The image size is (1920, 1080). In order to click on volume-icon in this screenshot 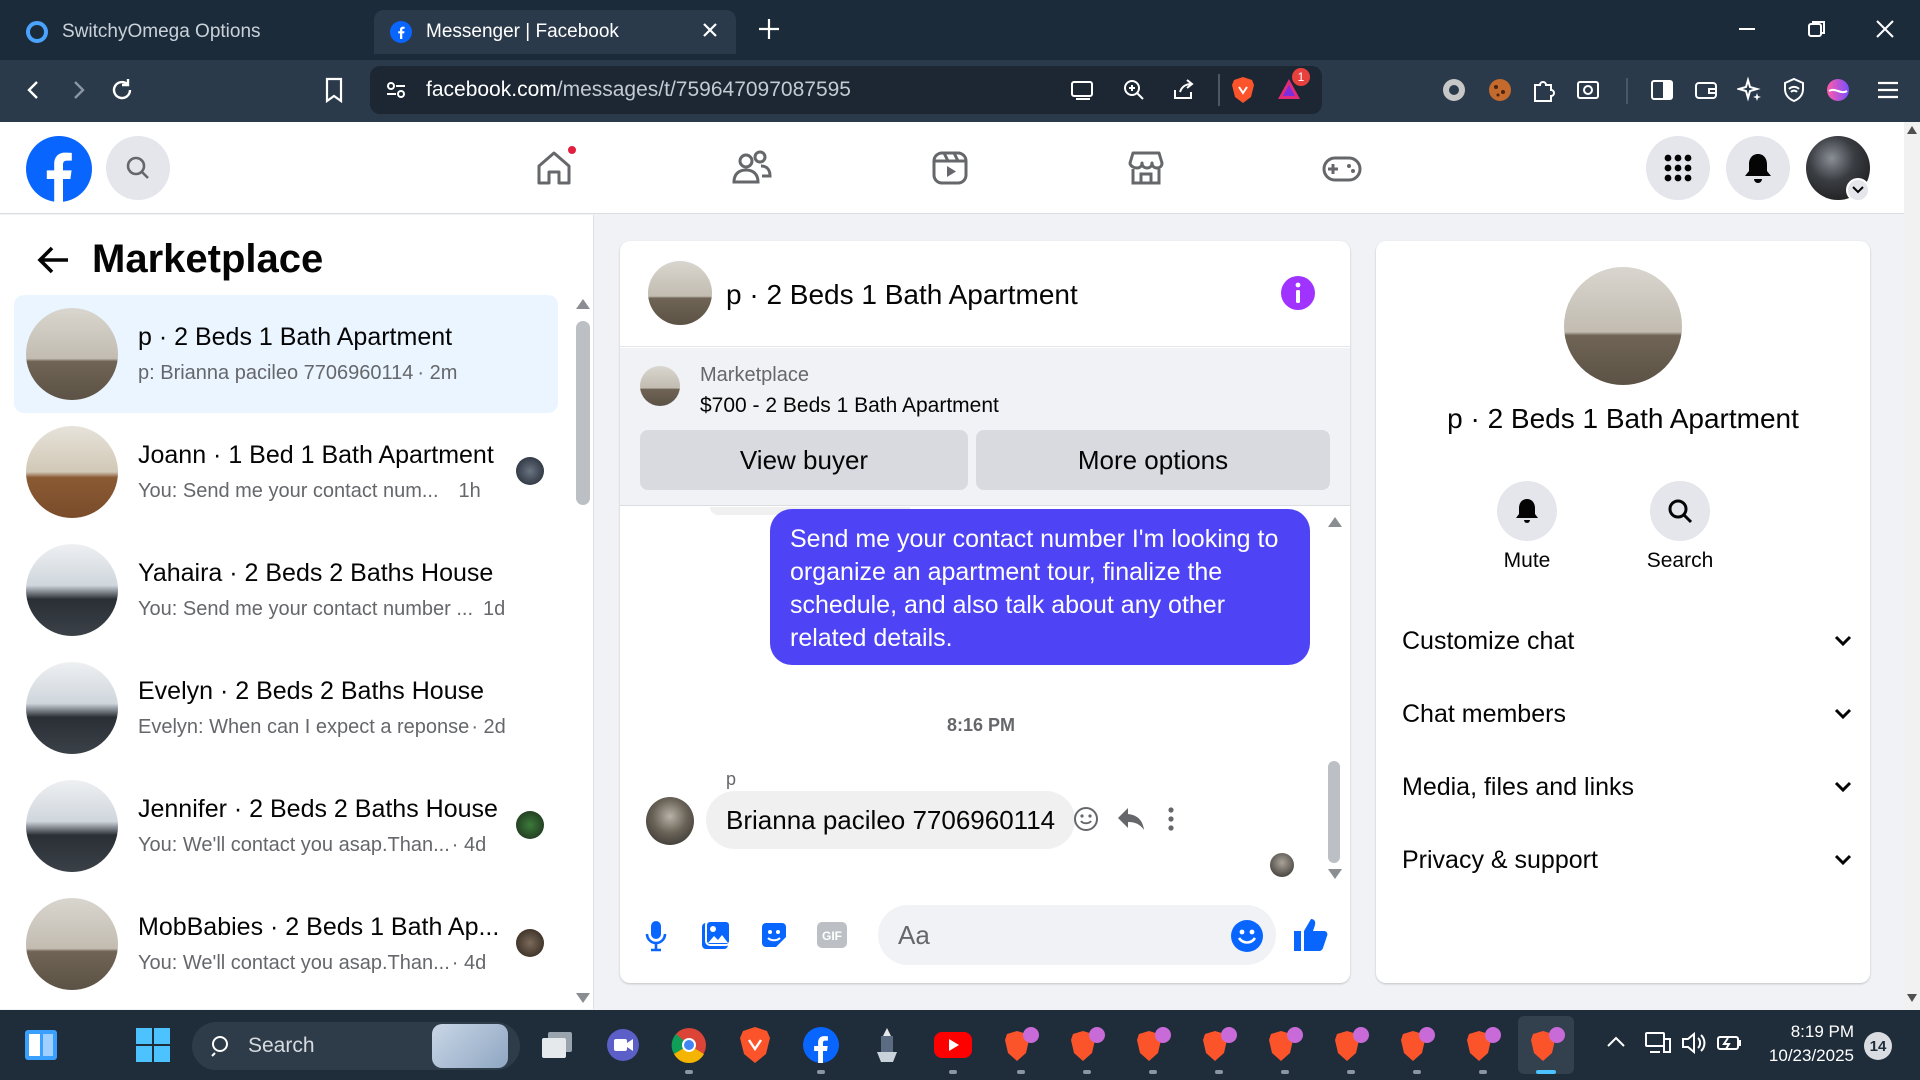, I will do `click(1694, 1043)`.